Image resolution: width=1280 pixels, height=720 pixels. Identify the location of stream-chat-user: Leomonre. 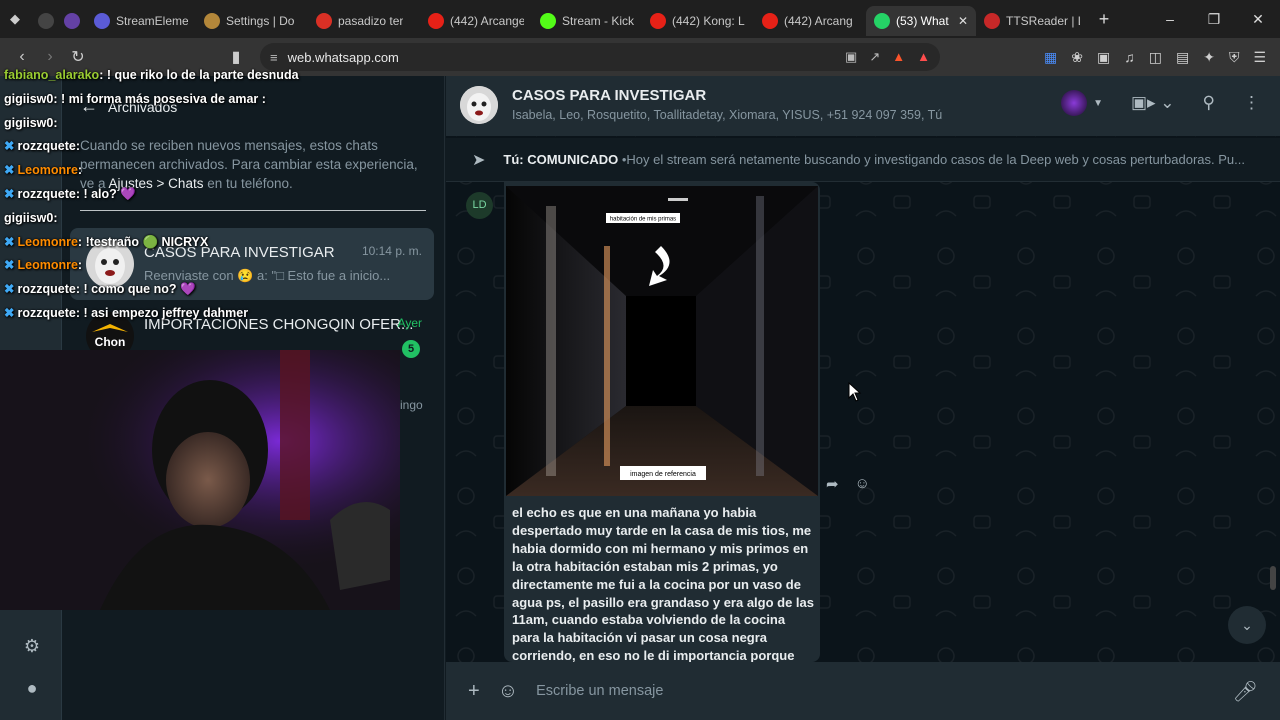
(47, 265).